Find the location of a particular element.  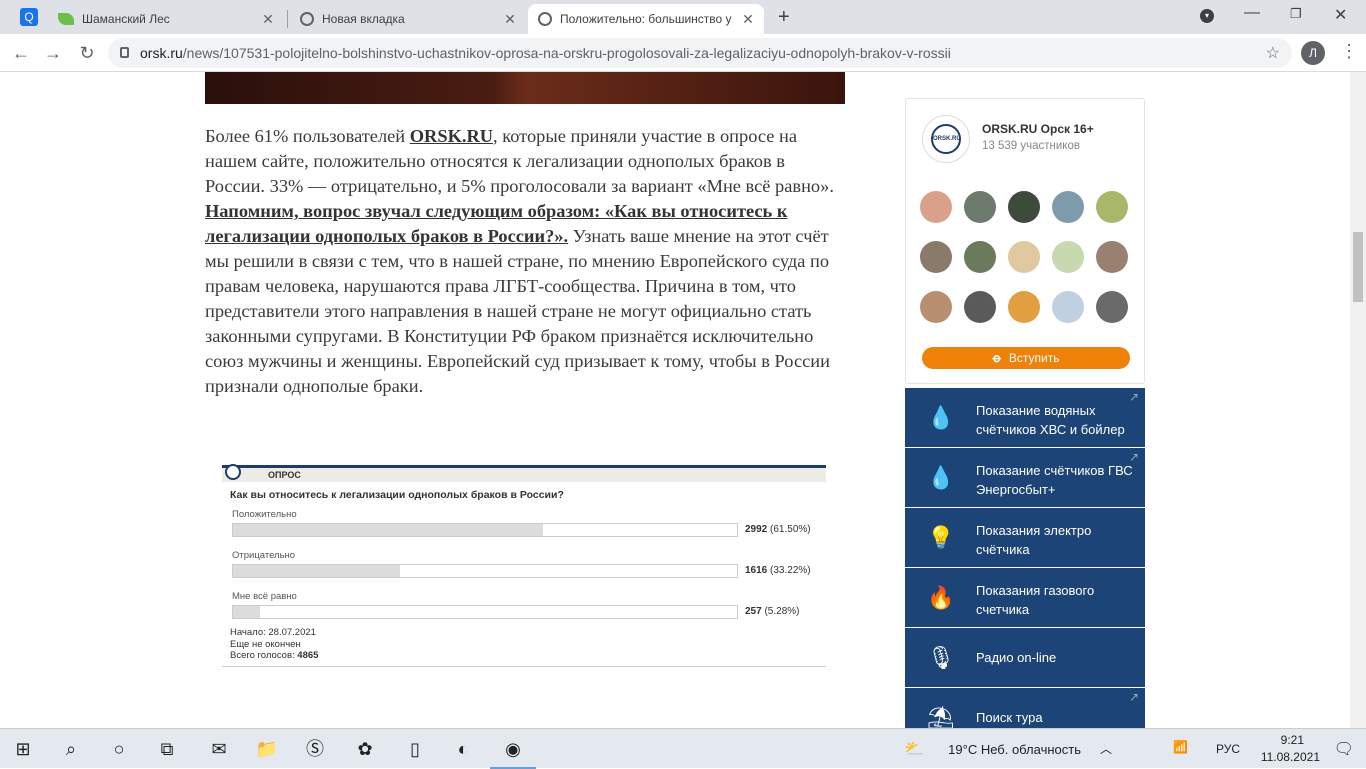

weather-text: 19°C Неб. облачность is located at coordinates (1014, 749).